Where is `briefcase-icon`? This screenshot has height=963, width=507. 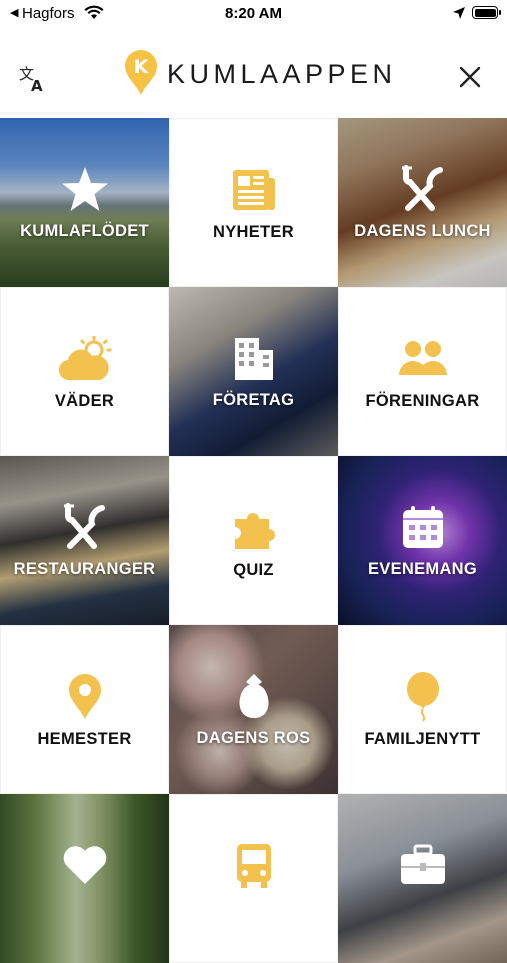 briefcase-icon is located at coordinates (422, 865).